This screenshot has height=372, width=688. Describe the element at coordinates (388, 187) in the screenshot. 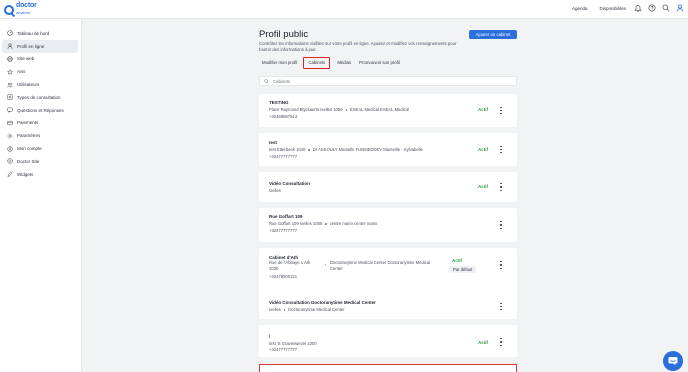

I see `cabinet-card: Vidéo Consultation Ixelles Actif` at that location.